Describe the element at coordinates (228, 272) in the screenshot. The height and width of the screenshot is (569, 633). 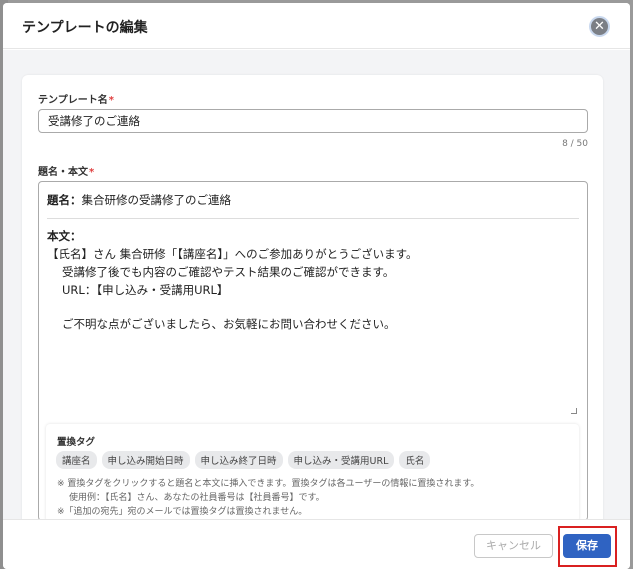
I see `body-line: 受講修了後でも内容のご確認やテスト結果のご確認ができます。` at that location.